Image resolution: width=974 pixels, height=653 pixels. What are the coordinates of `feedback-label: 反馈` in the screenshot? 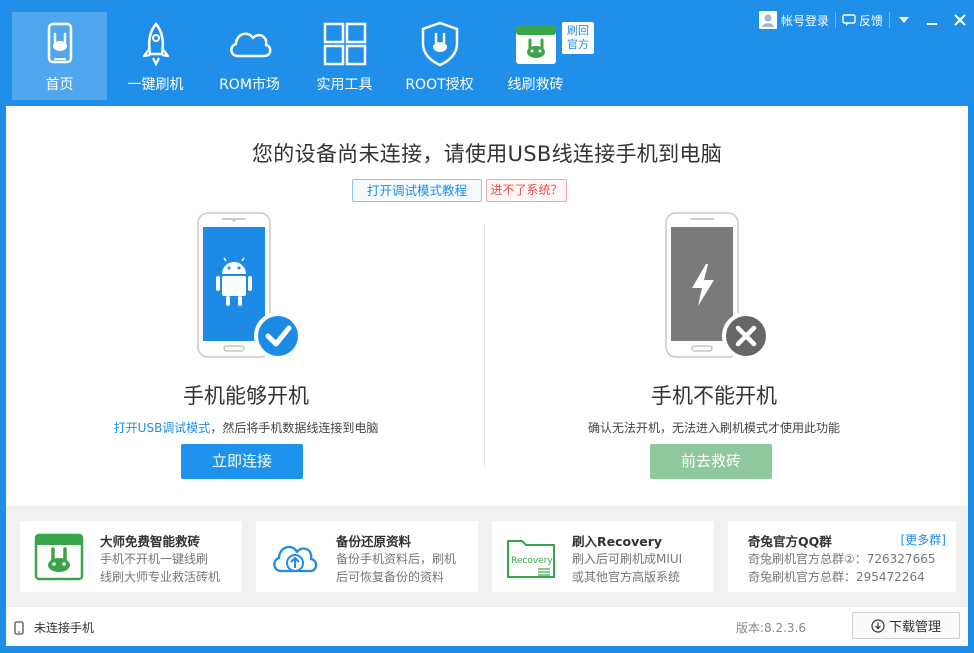 It's located at (870, 20).